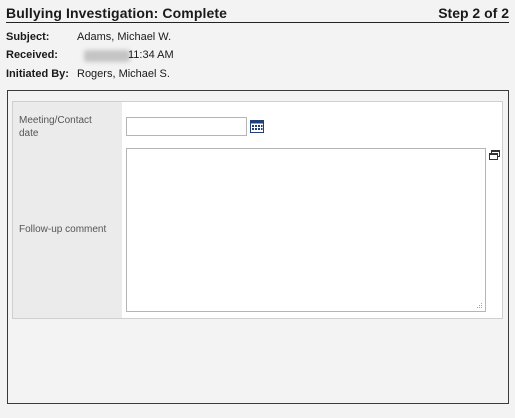  Describe the element at coordinates (107, 56) in the screenshot. I see `redacted-date` at that location.